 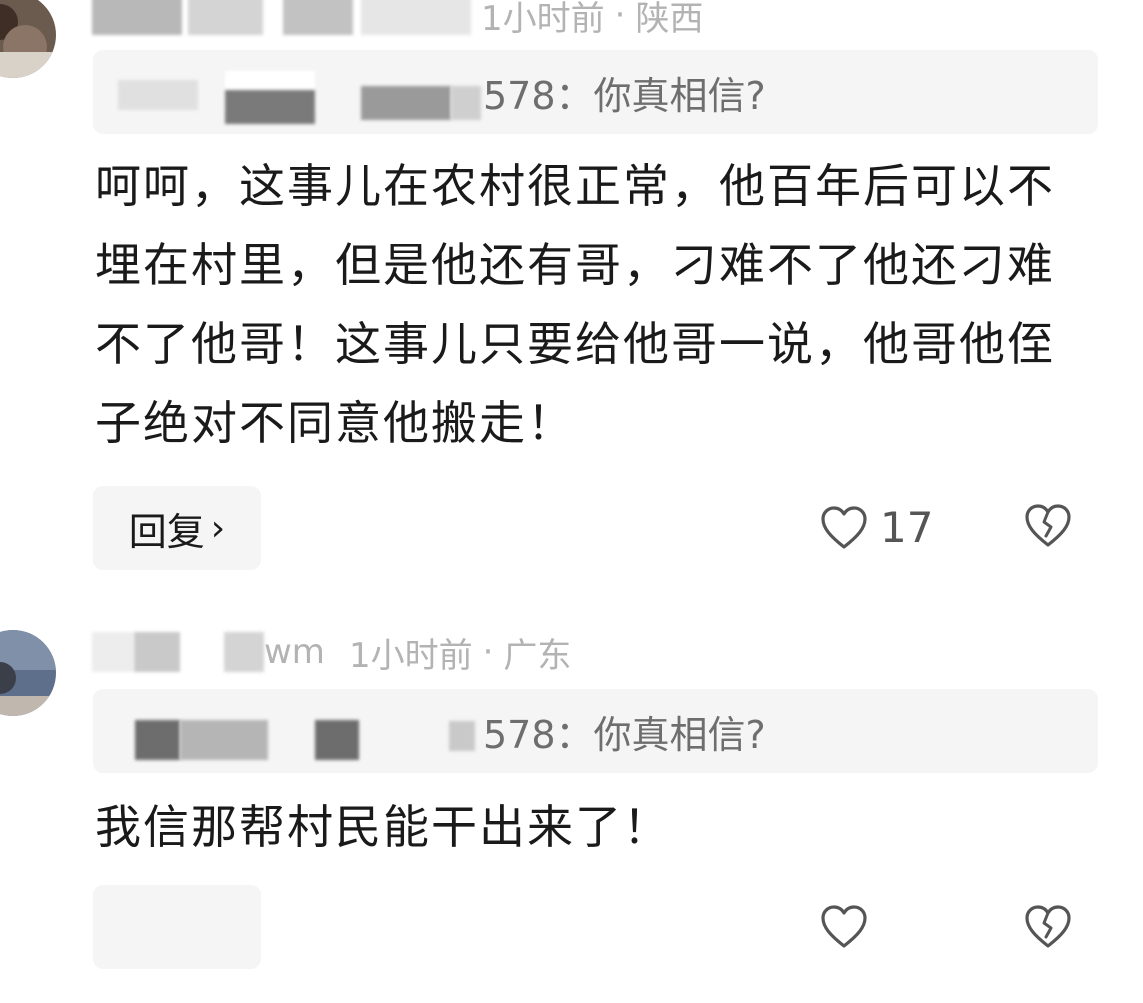 I want to click on like-count: 17, so click(x=907, y=527).